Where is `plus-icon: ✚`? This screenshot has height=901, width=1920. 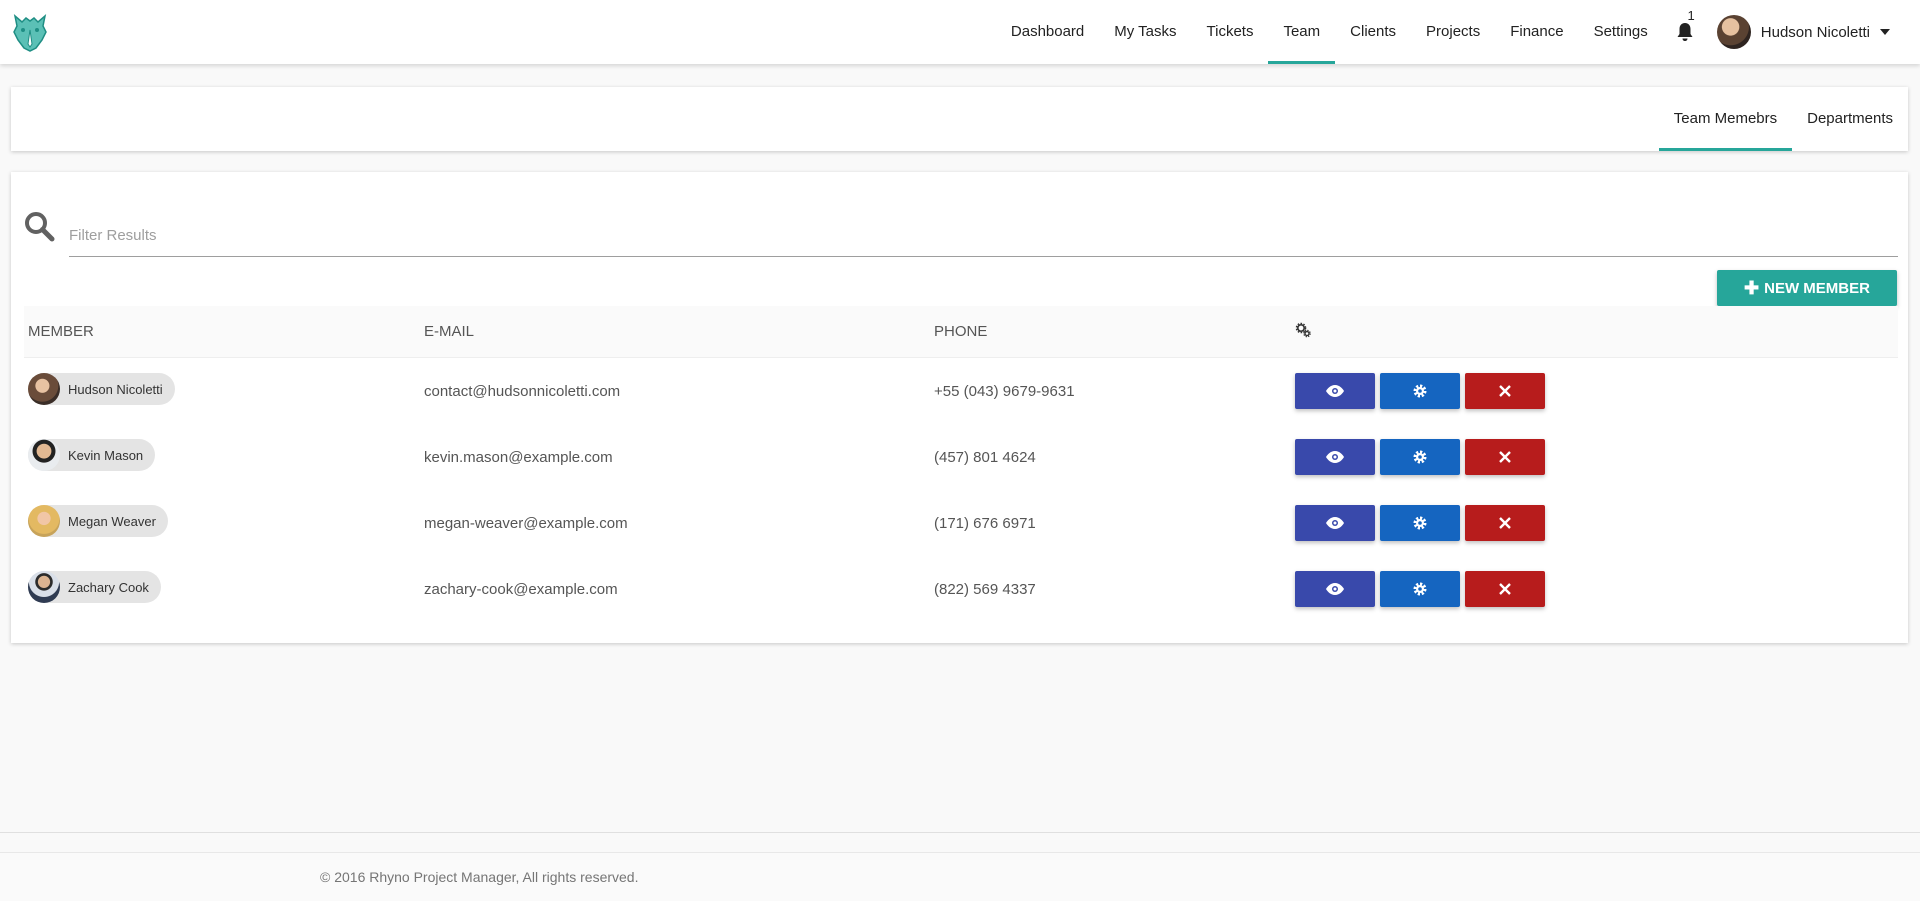
plus-icon: ✚ is located at coordinates (1752, 288).